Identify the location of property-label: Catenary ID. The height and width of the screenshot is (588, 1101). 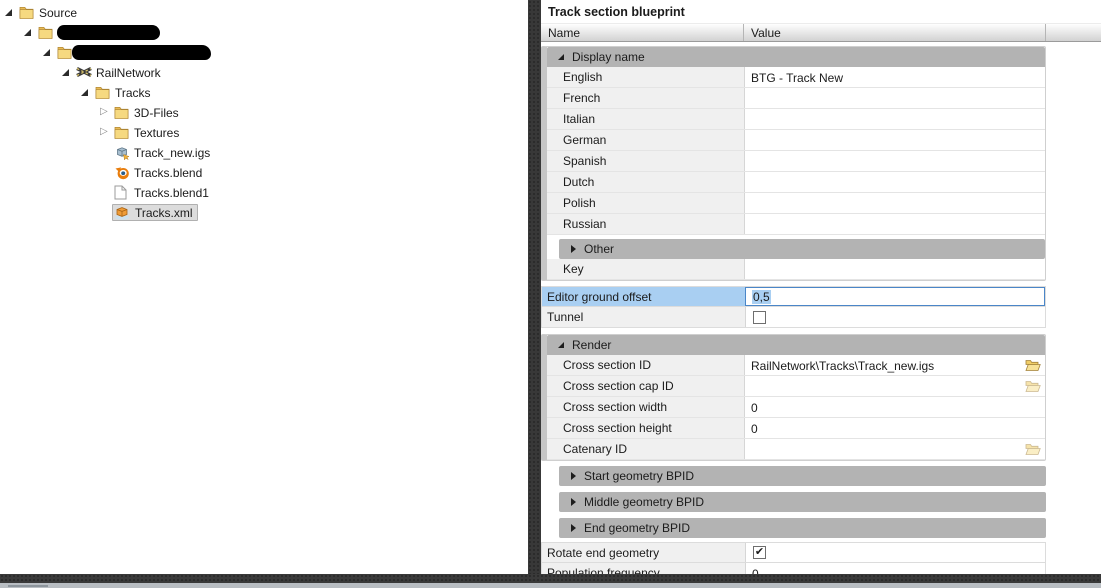
(645, 449).